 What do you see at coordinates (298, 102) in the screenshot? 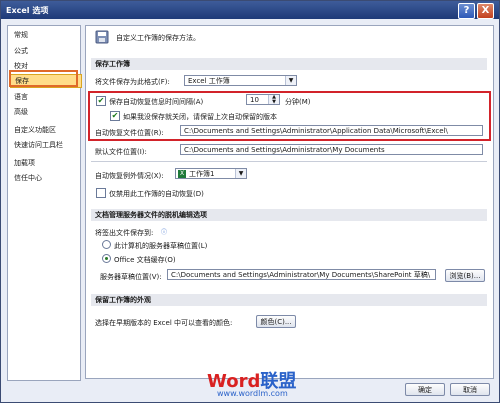
I see `minutes-label: 分钟(M)` at bounding box center [298, 102].